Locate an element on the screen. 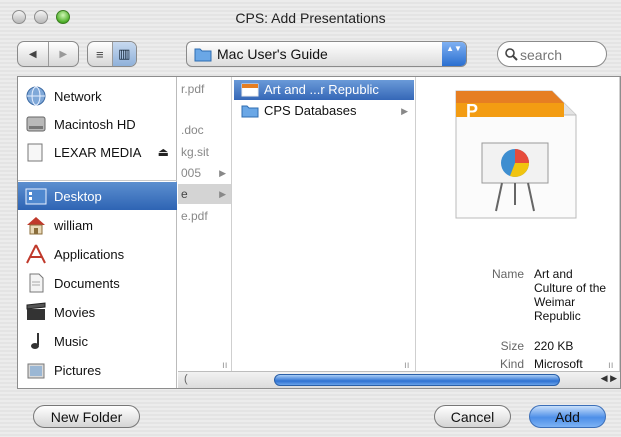  search-input is located at coordinates (561, 54).